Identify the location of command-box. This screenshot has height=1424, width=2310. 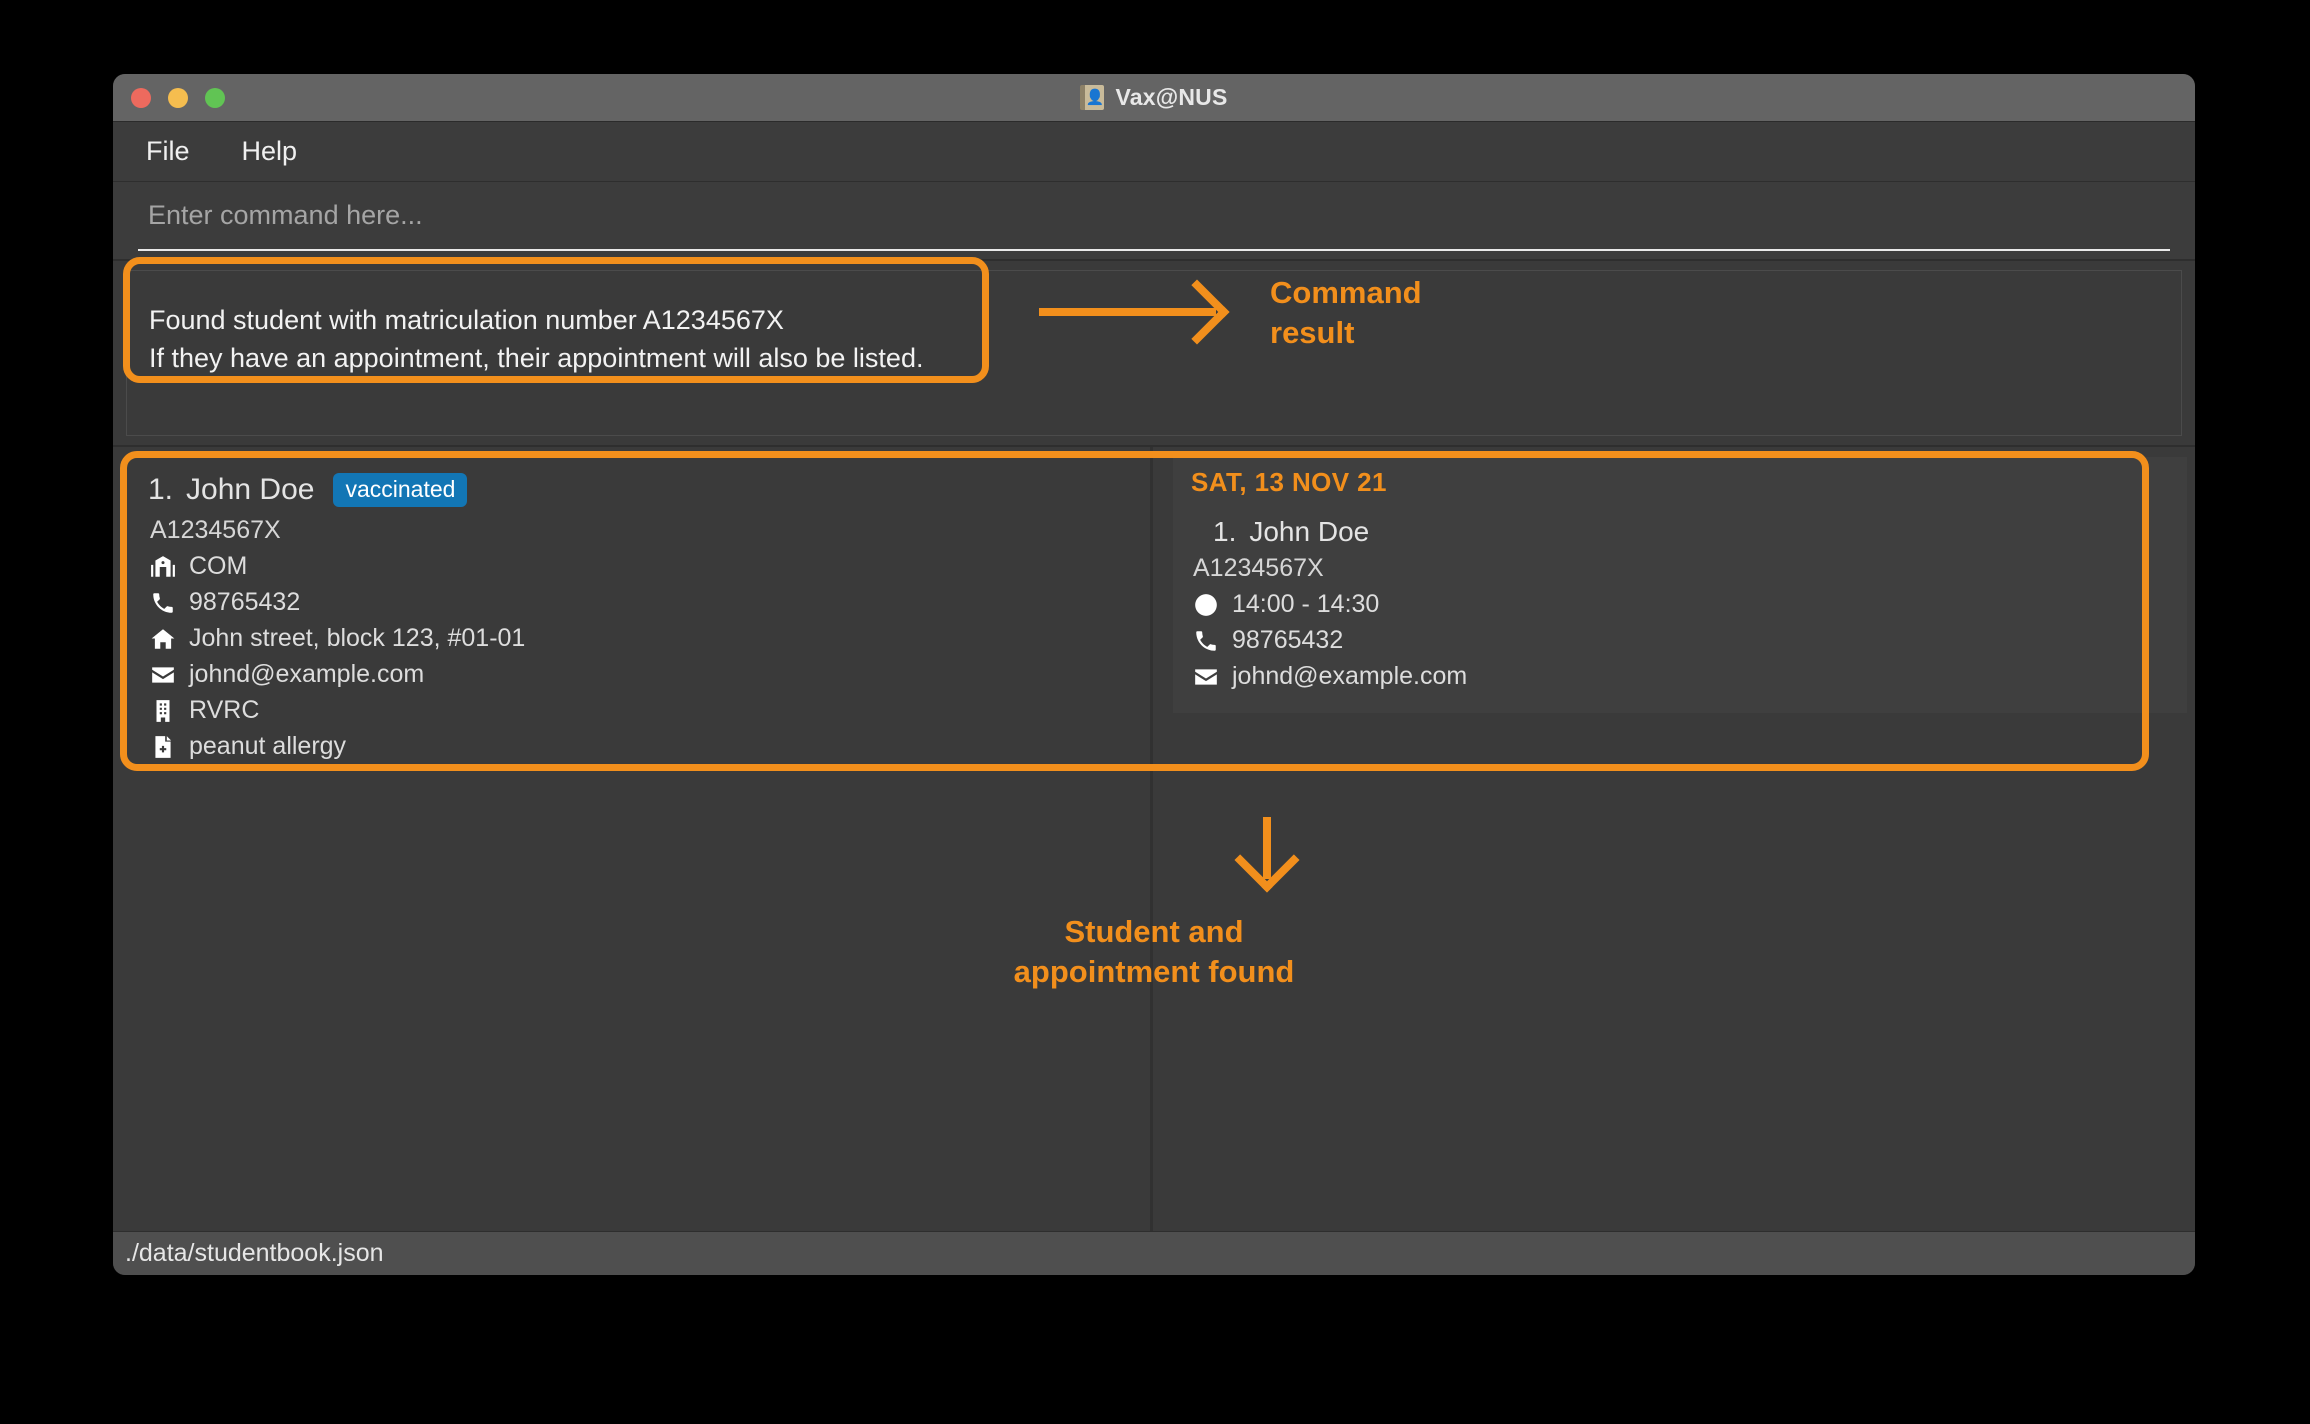
(1154, 220).